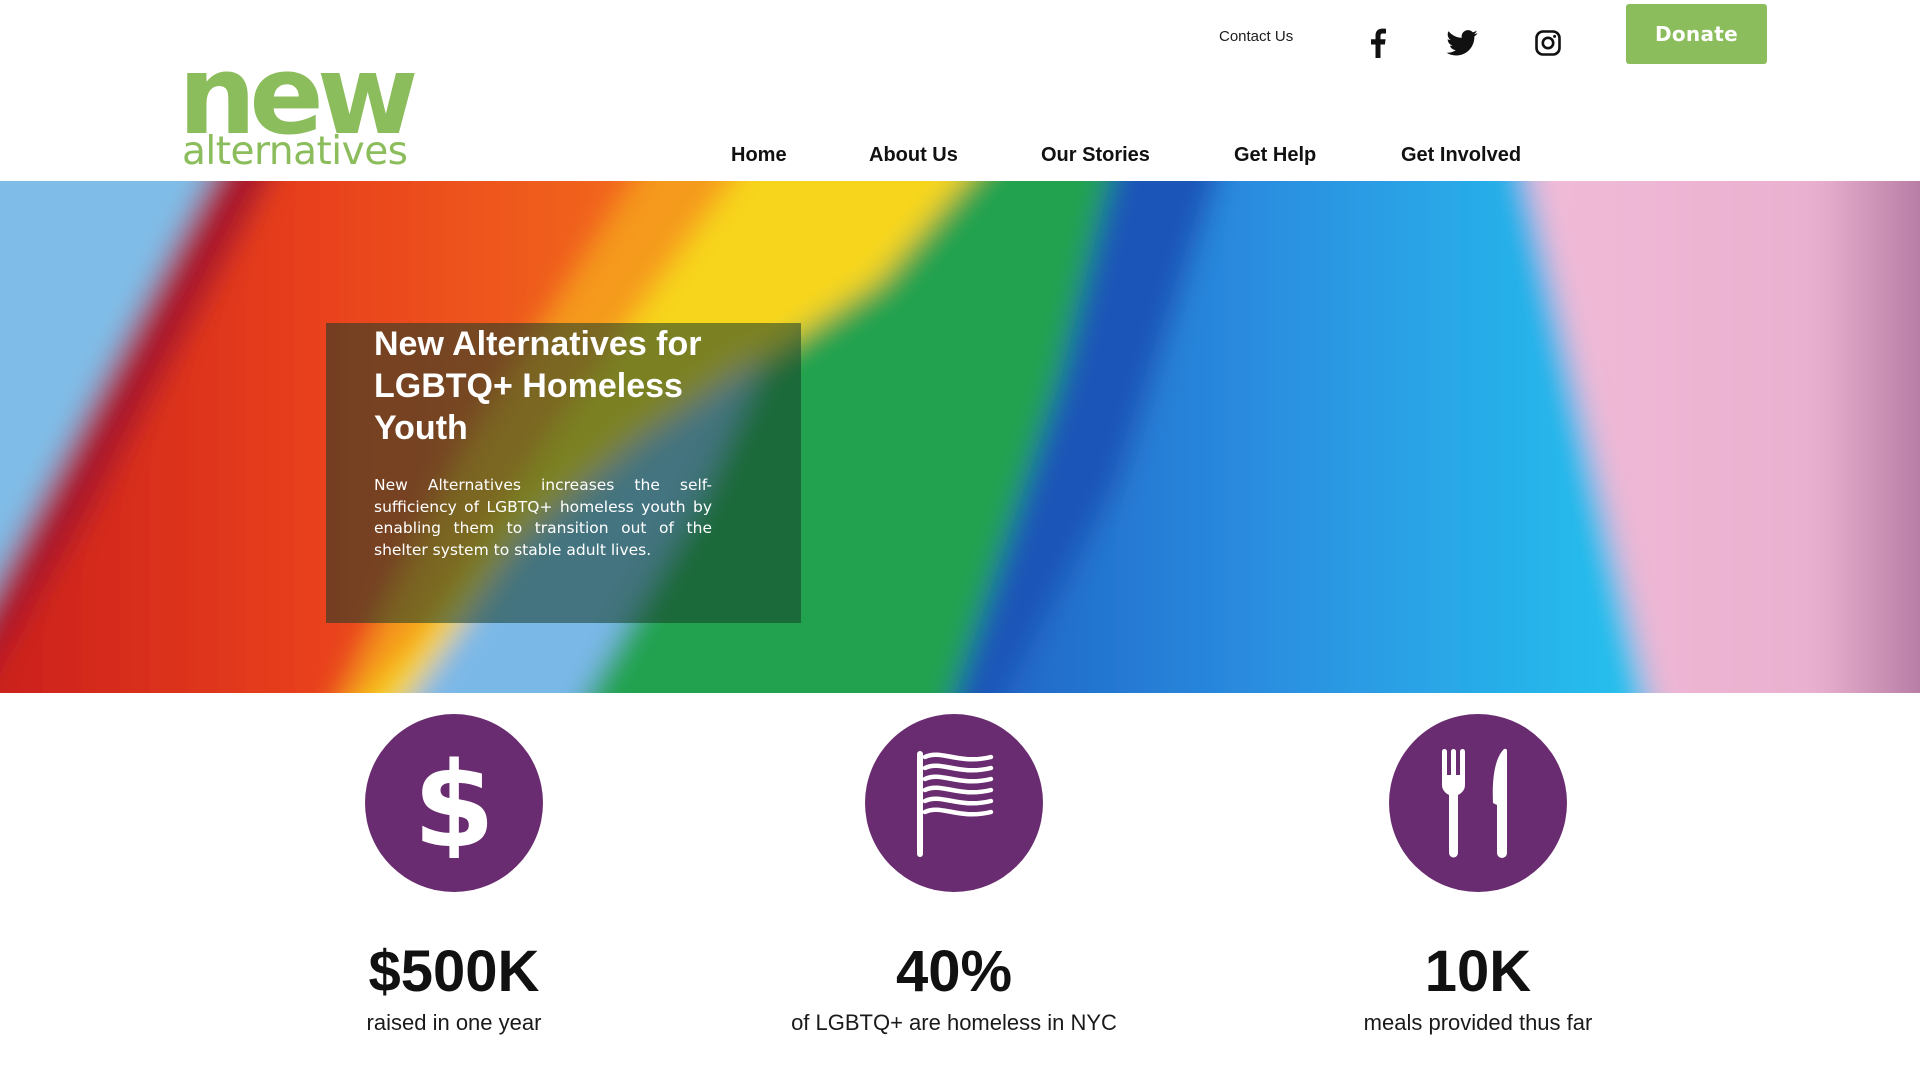  I want to click on nav-item-our-stories: Our Stories, so click(1095, 155).